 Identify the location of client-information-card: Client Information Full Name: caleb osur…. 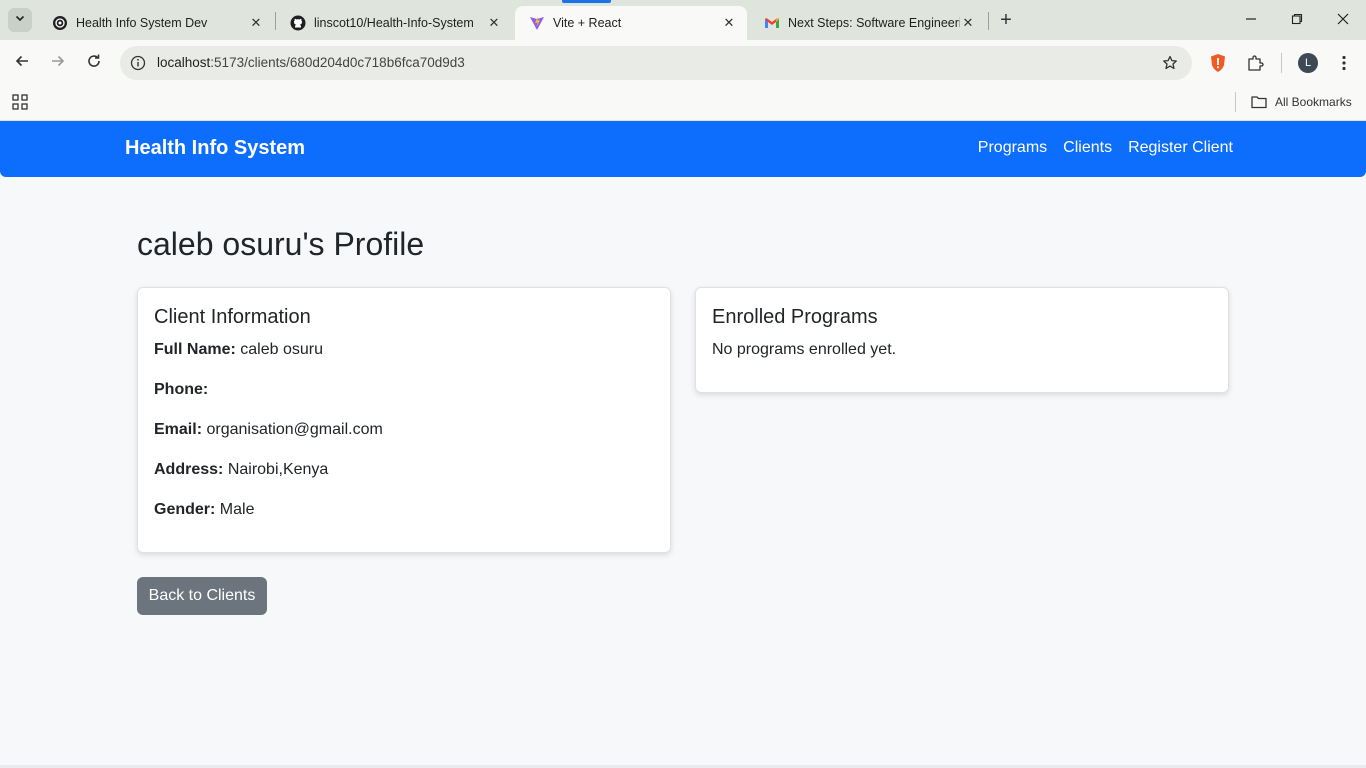
(404, 420).